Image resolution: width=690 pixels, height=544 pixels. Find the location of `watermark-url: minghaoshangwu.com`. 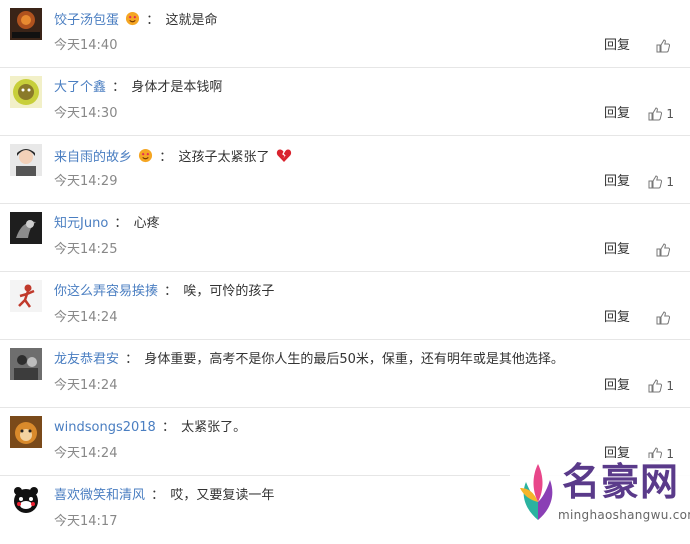

watermark-url: minghaoshangwu.com is located at coordinates (624, 515).